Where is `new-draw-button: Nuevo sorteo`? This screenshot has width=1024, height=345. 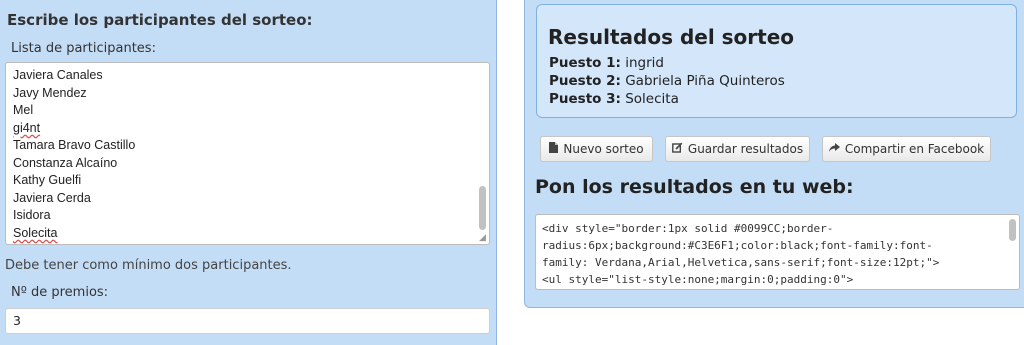
new-draw-button: Nuevo sorteo is located at coordinates (596, 149).